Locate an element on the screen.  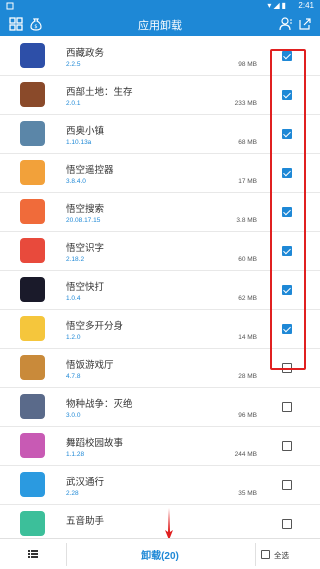
share-icon is located at coordinates (305, 24).